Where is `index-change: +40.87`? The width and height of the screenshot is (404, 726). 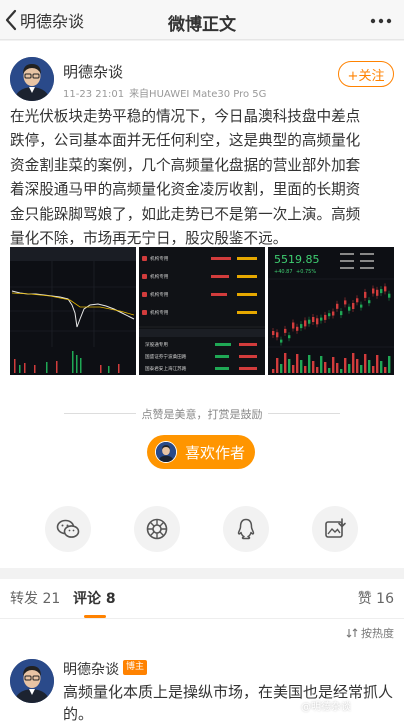 index-change: +40.87 is located at coordinates (283, 272).